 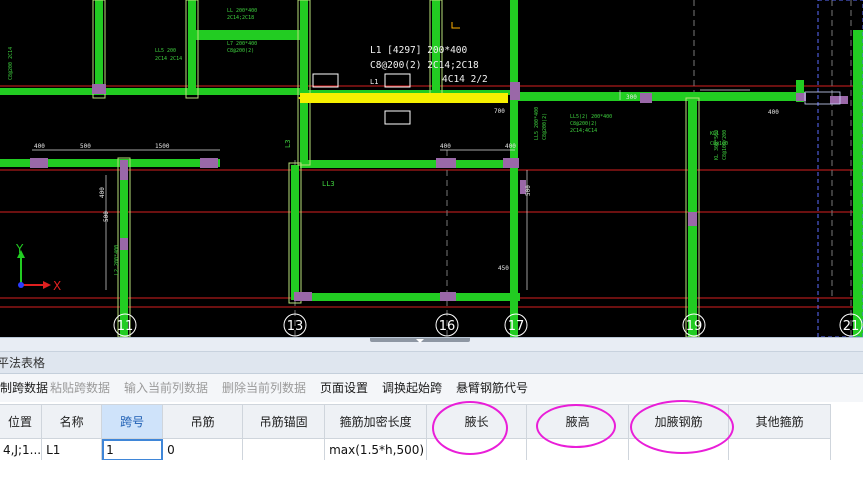 What do you see at coordinates (24, 388) in the screenshot?
I see `copy-span-data-button: 复制跨数据` at bounding box center [24, 388].